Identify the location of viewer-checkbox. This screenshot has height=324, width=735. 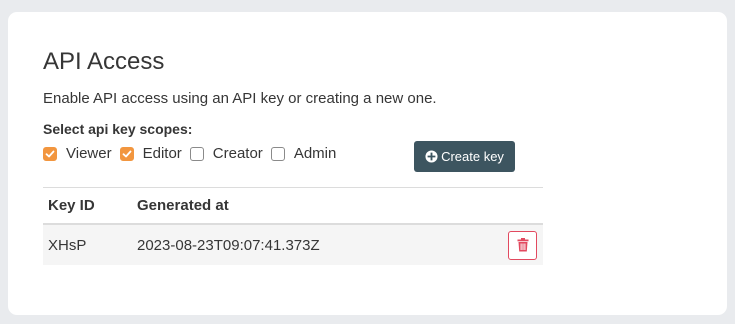
(50, 154).